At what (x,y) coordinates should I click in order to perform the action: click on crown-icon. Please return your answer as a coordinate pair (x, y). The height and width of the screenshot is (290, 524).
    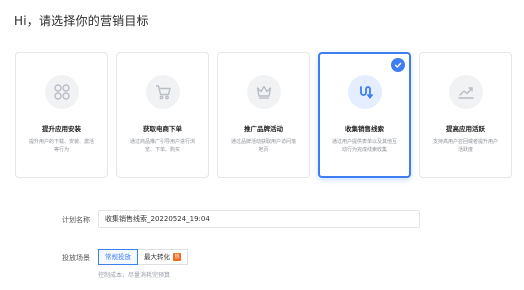
    Looking at the image, I should click on (263, 92).